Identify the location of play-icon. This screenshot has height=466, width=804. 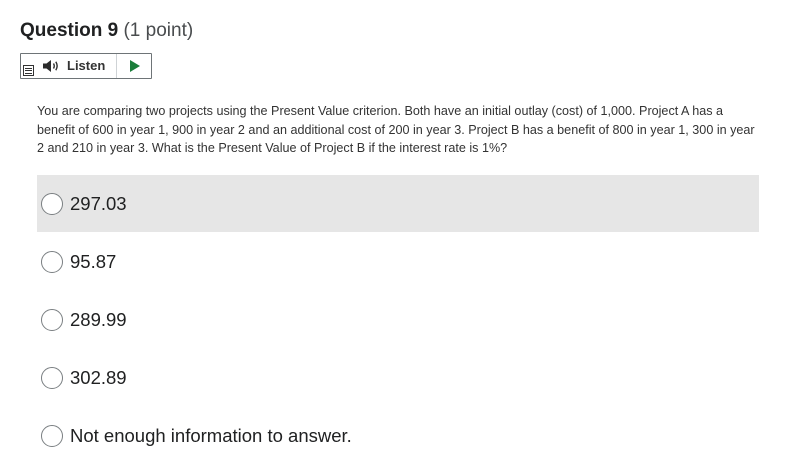
(135, 66).